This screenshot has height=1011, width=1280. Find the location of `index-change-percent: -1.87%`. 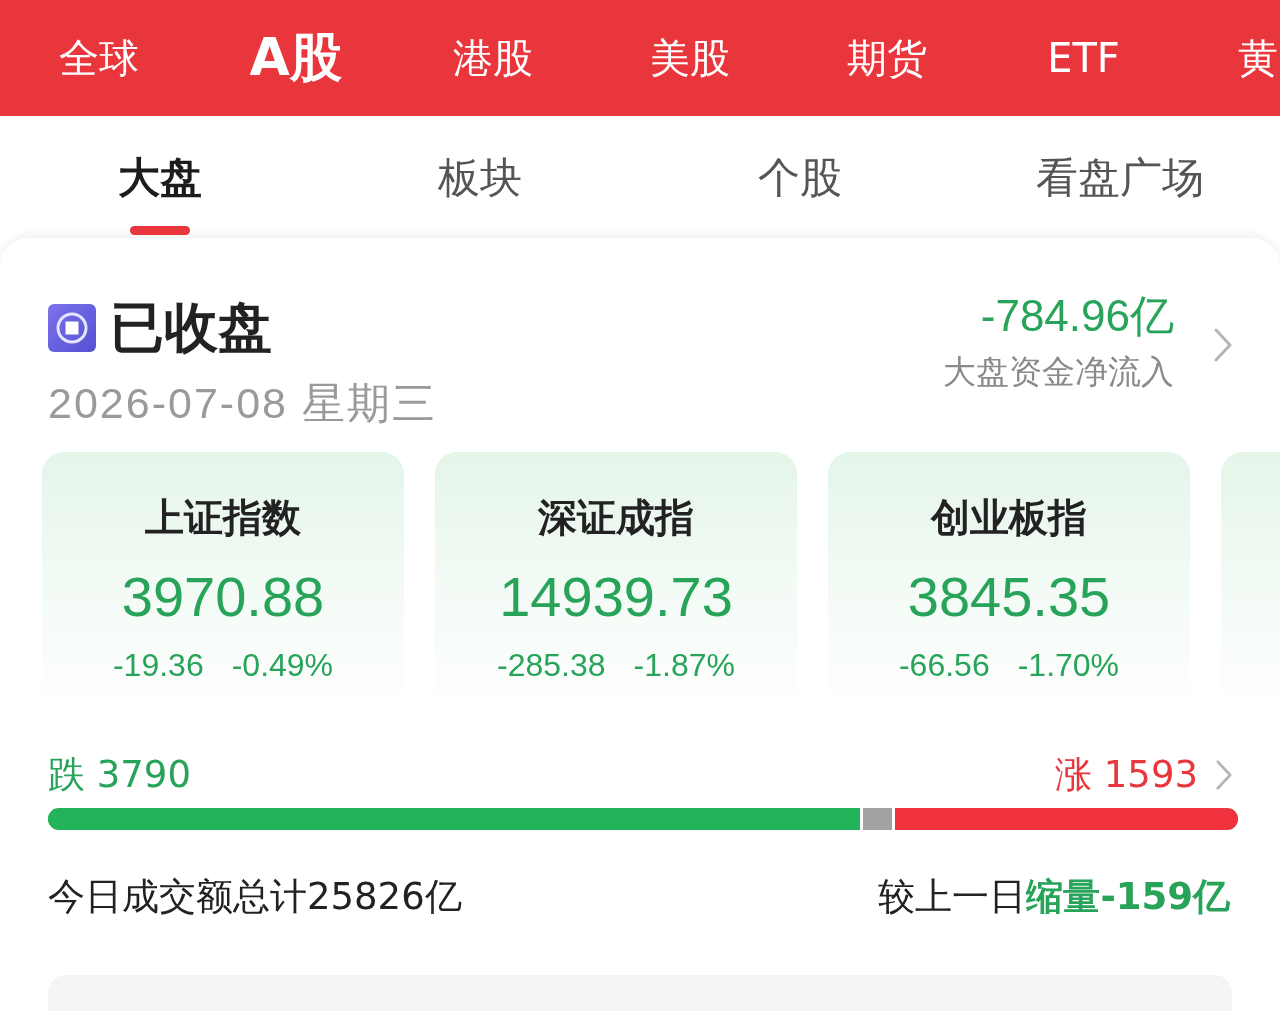

index-change-percent: -1.87% is located at coordinates (684, 665).